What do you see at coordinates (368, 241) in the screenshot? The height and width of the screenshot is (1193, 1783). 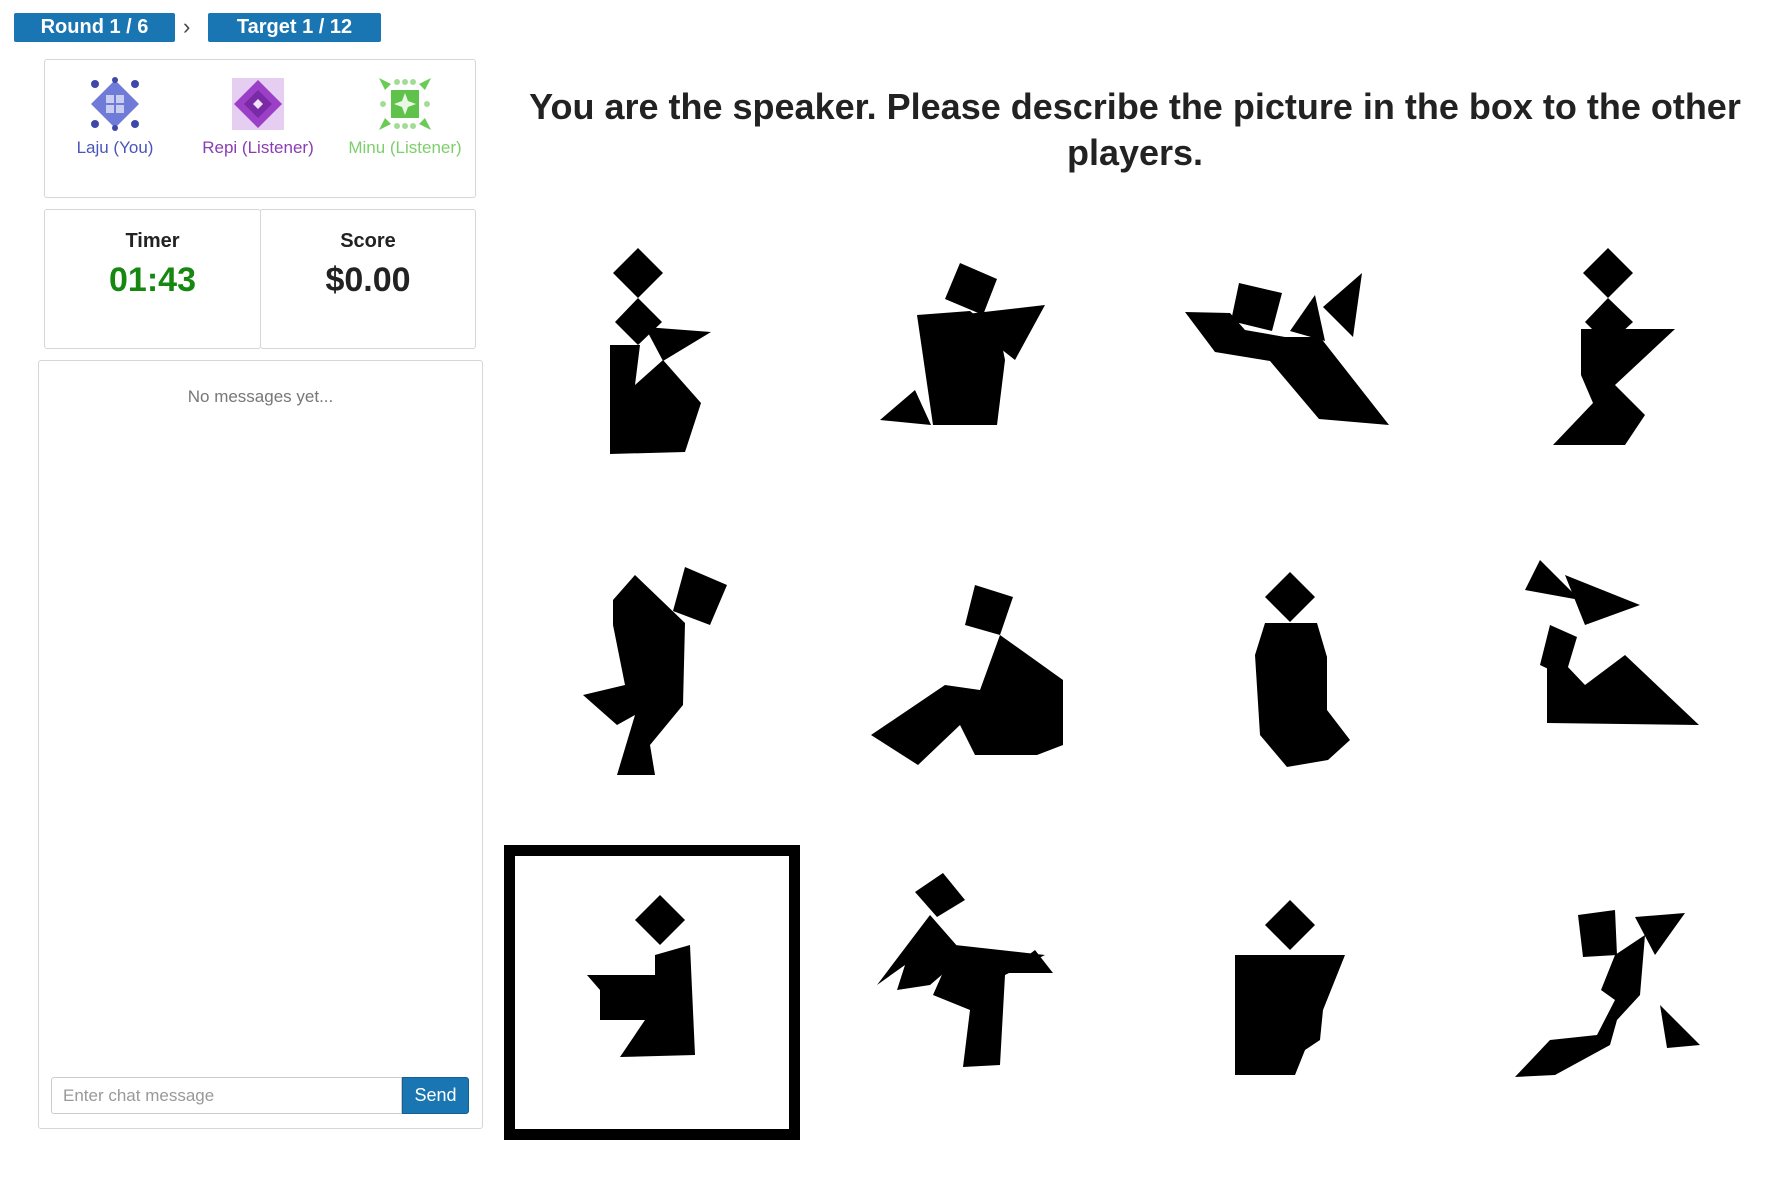 I see `score-label: Score` at bounding box center [368, 241].